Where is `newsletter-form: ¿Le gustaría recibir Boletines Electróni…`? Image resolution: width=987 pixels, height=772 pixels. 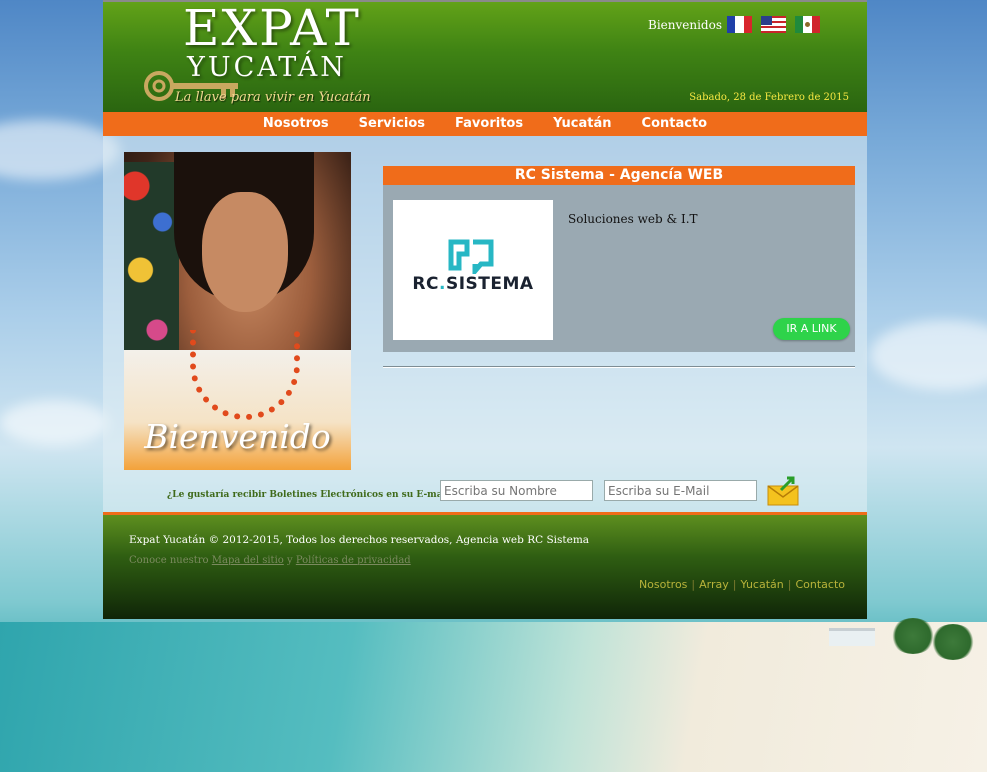 newsletter-form: ¿Le gustaría recibir Boletines Electróni… is located at coordinates (485, 491).